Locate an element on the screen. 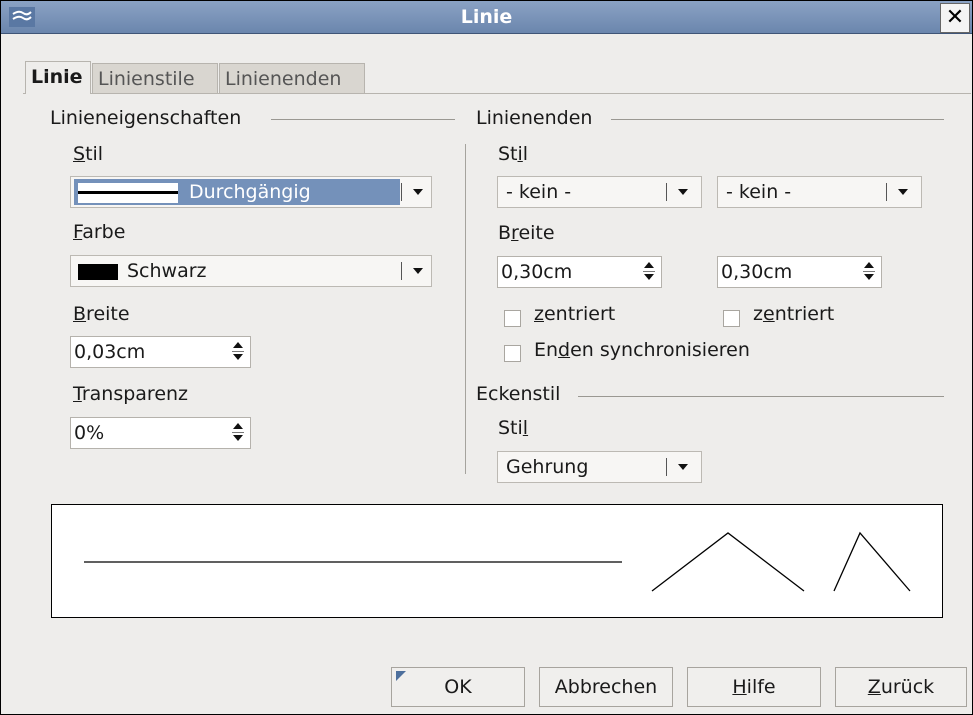 The width and height of the screenshot is (973, 715). close-icon: ✕ is located at coordinates (955, 17).